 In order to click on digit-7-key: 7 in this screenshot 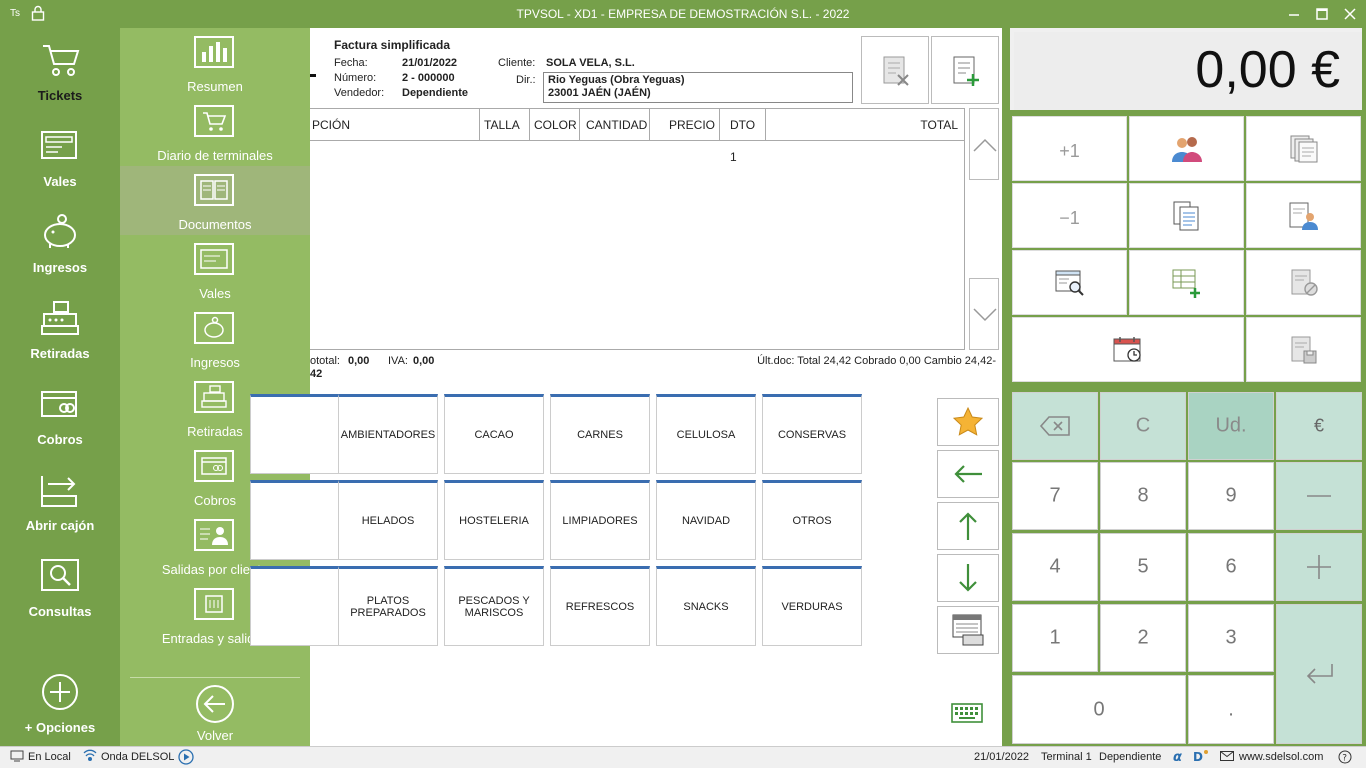, I will do `click(1055, 496)`.